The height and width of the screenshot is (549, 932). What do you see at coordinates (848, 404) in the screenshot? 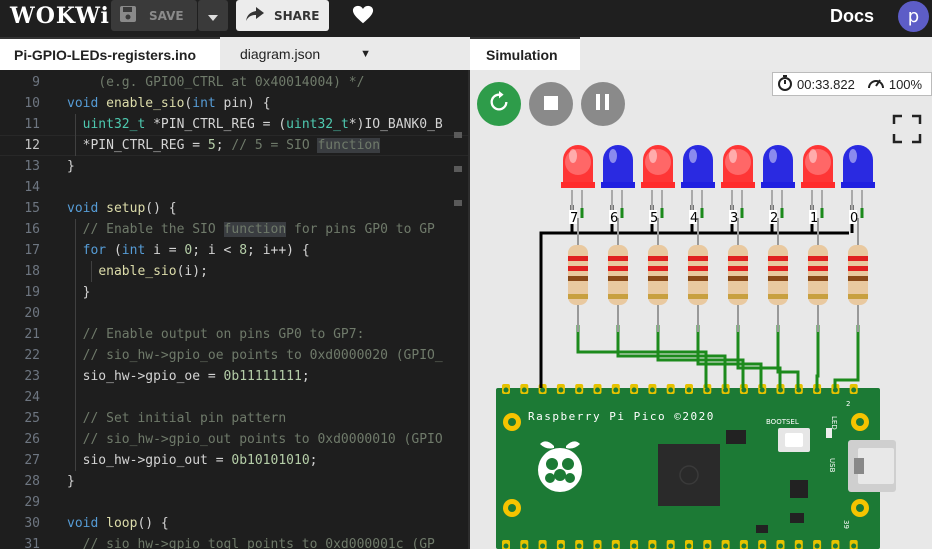
I see `pin-label-top: 2` at bounding box center [848, 404].